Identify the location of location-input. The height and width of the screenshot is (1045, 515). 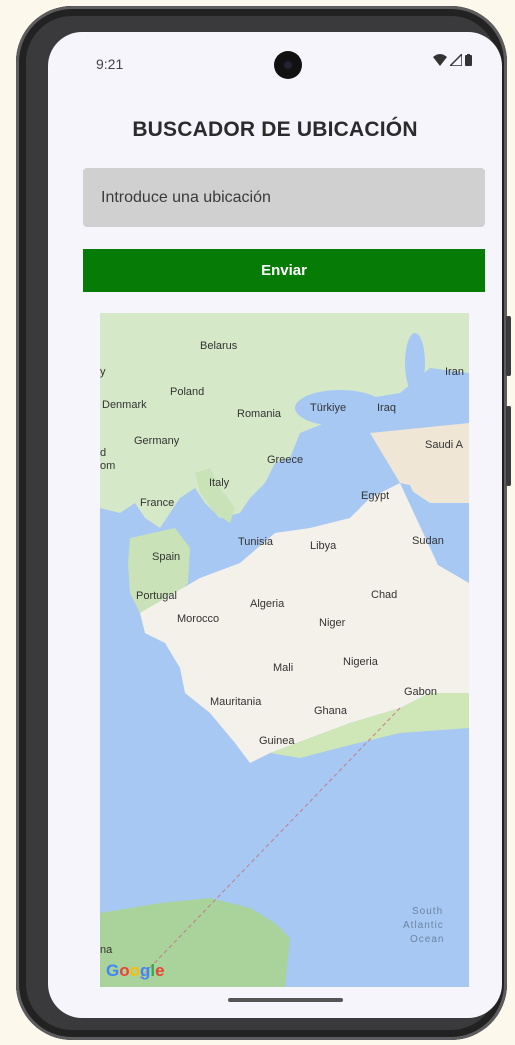
(284, 197).